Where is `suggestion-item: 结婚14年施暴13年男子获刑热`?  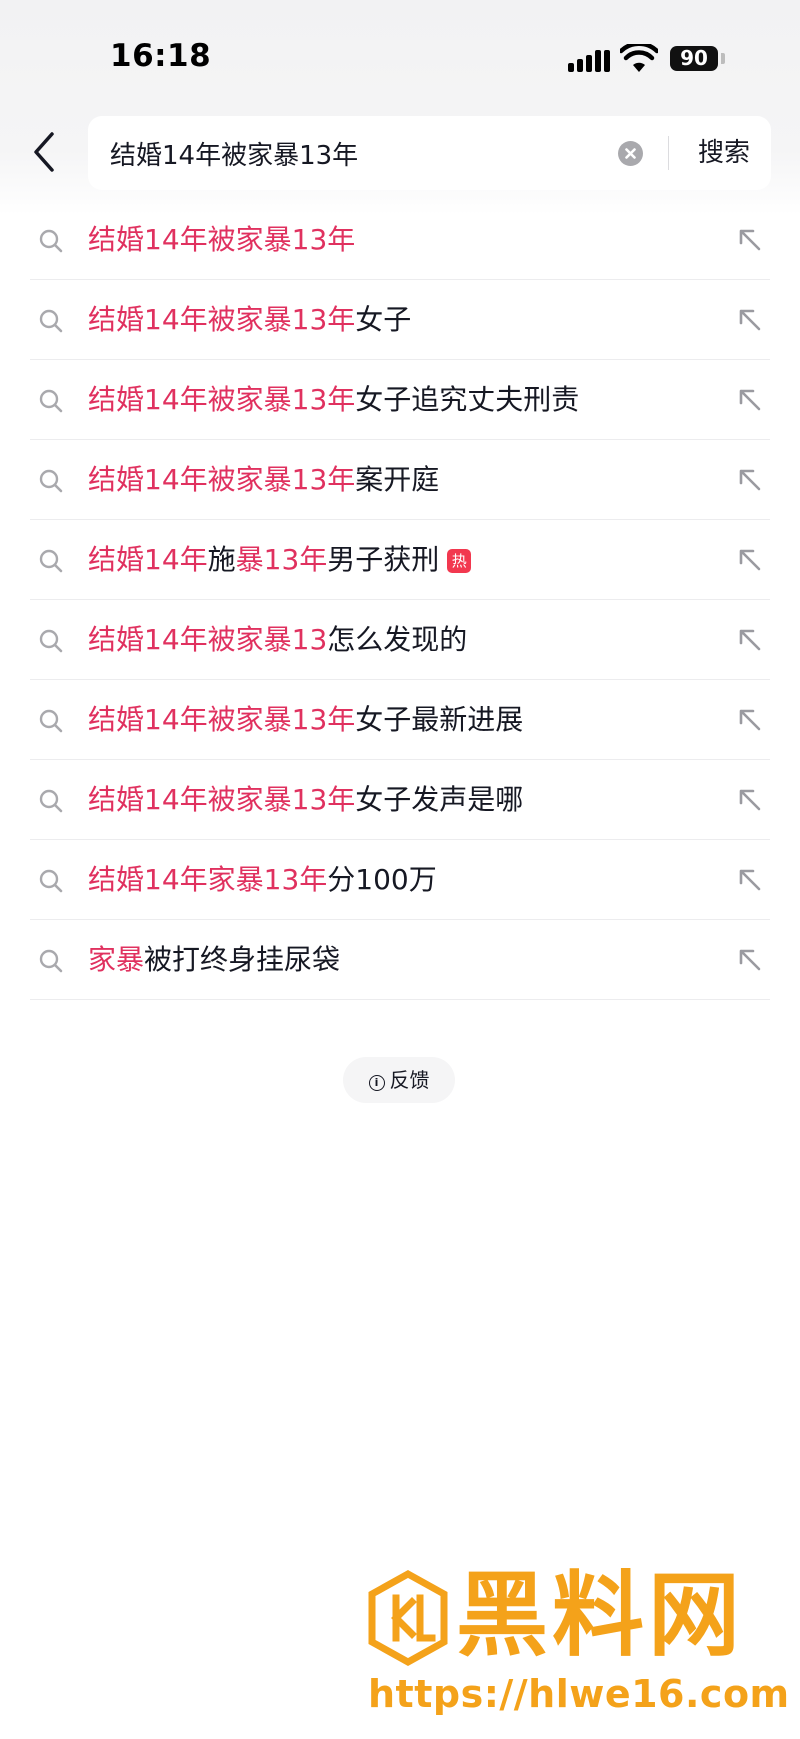
suggestion-item: 结婚14年施暴13年男子获刑热 is located at coordinates (400, 560).